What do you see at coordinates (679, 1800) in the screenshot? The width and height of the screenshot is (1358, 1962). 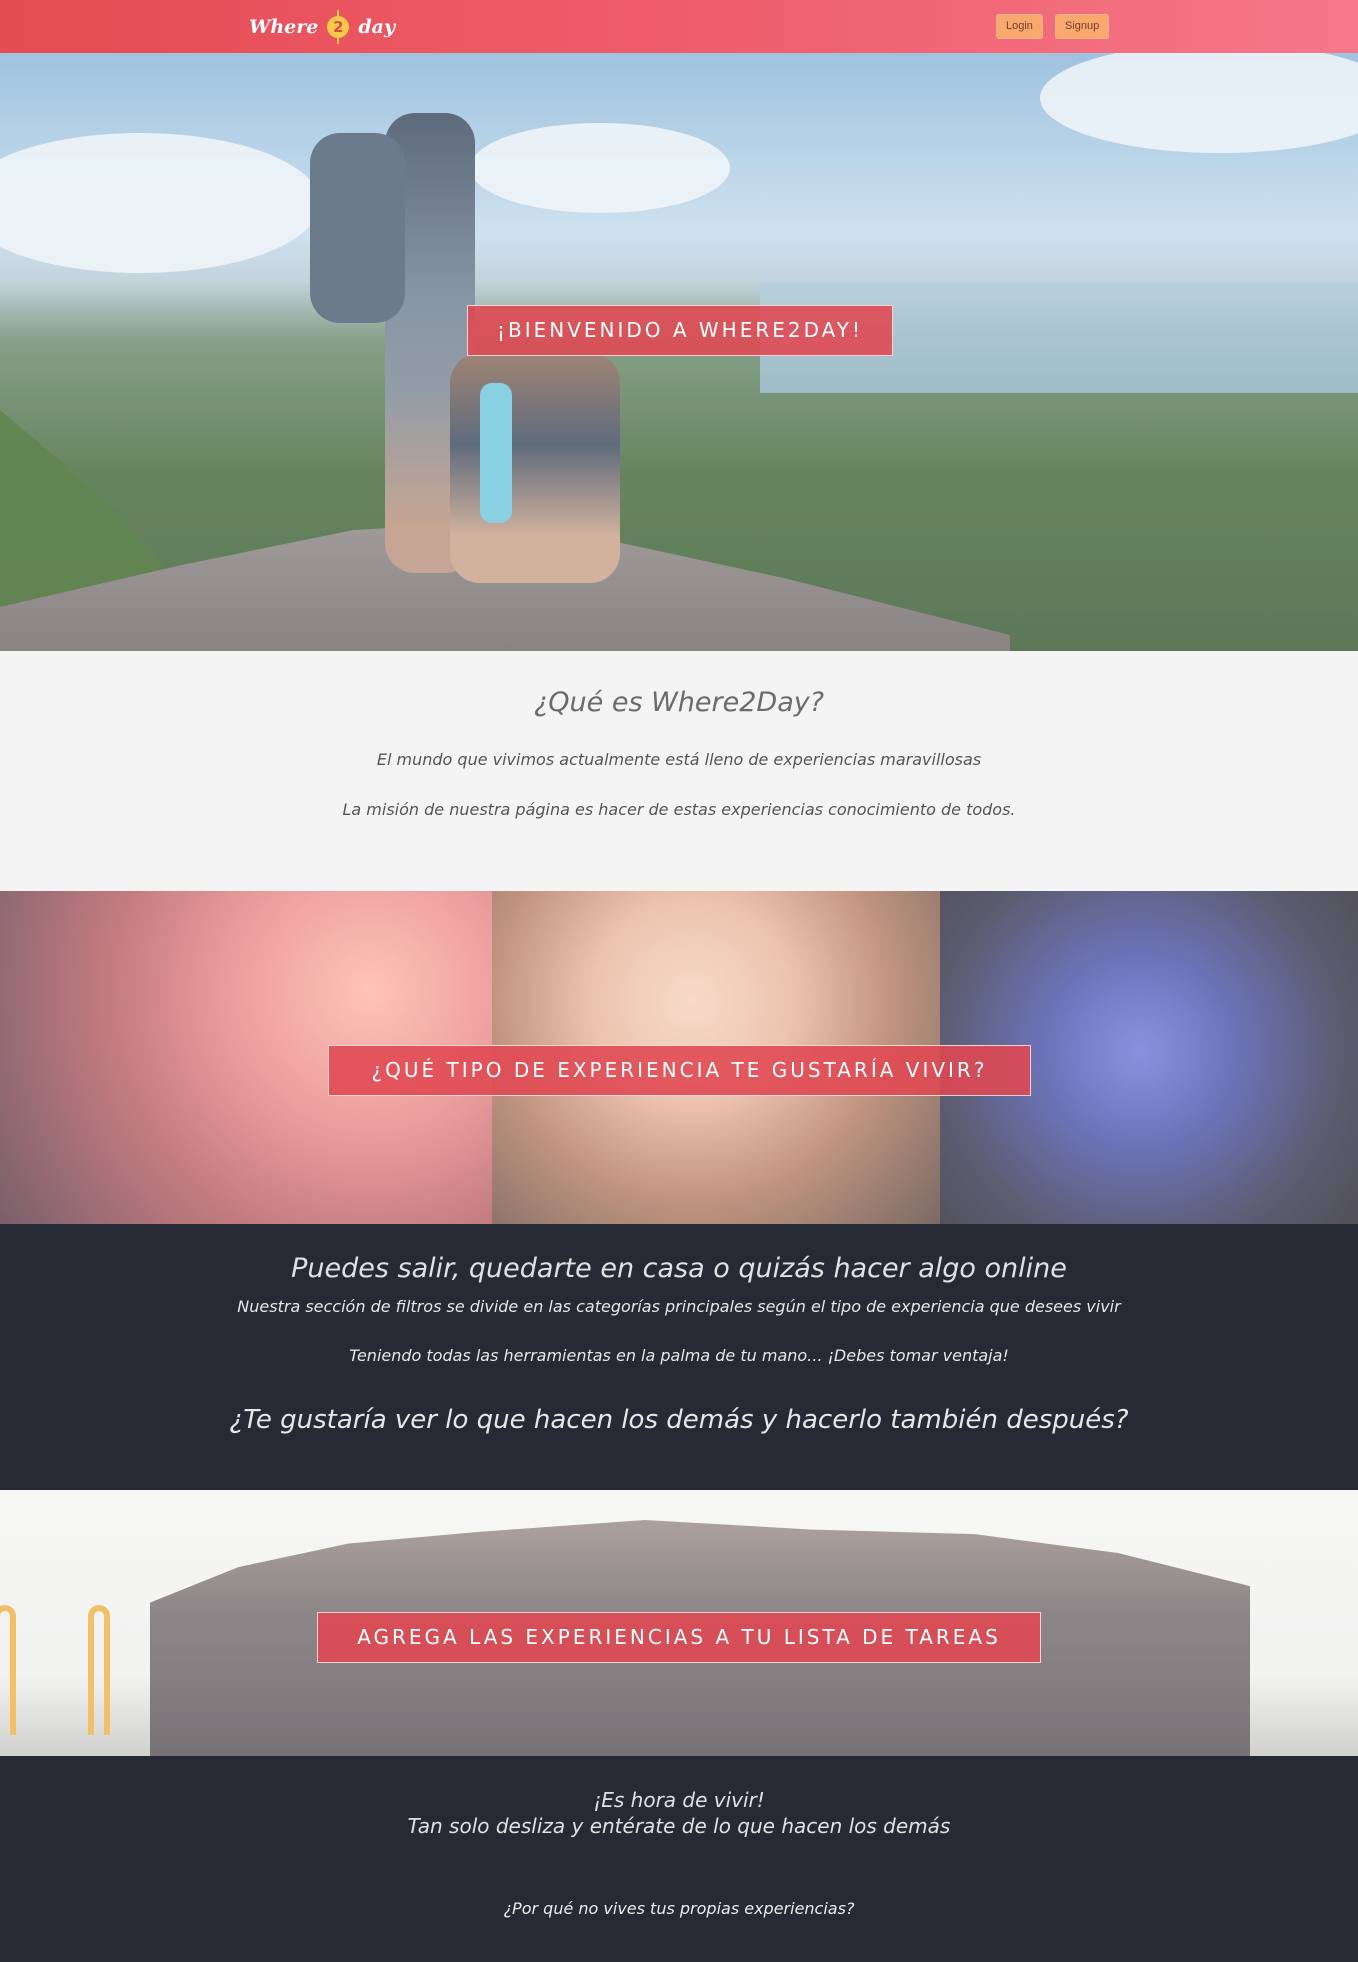 I see `closing-line-1: ¡Es hora de vivir!` at bounding box center [679, 1800].